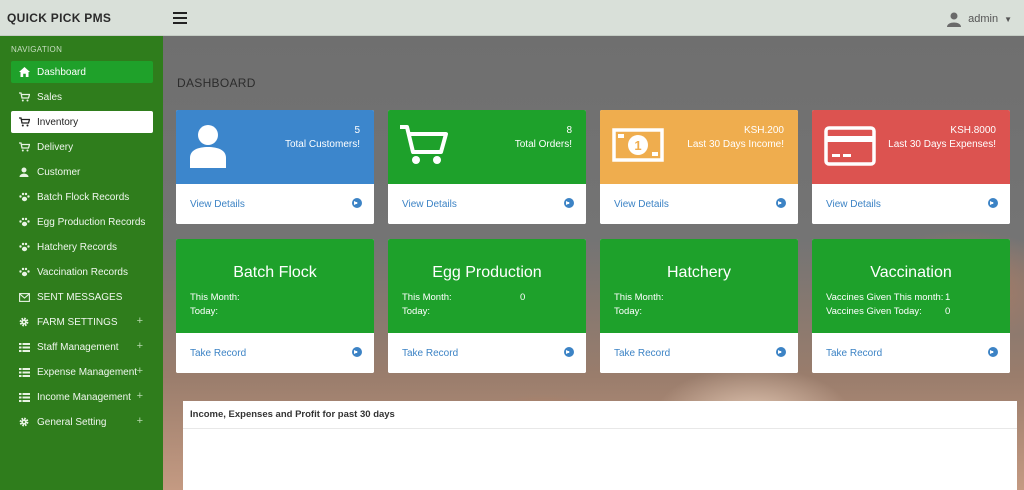 This screenshot has height=490, width=1024. Describe the element at coordinates (512, 18) in the screenshot. I see `top-bar: QUICK PICK PMS admin ▼` at that location.